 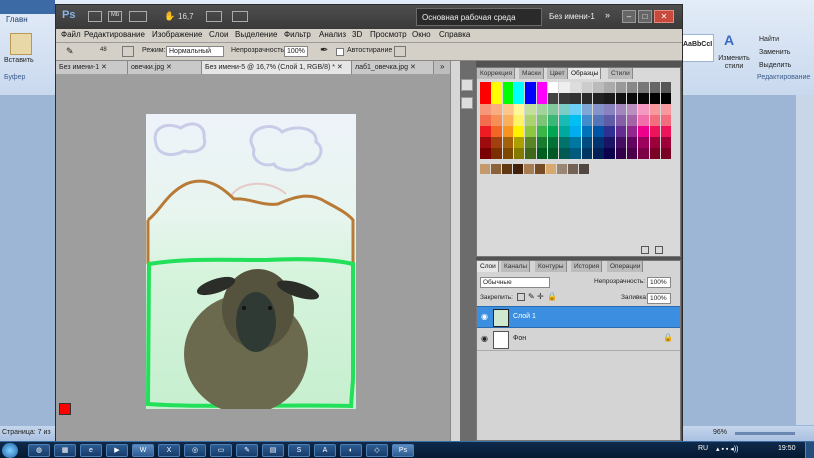 I want to click on tab-styles: Стили, so click(x=620, y=73).